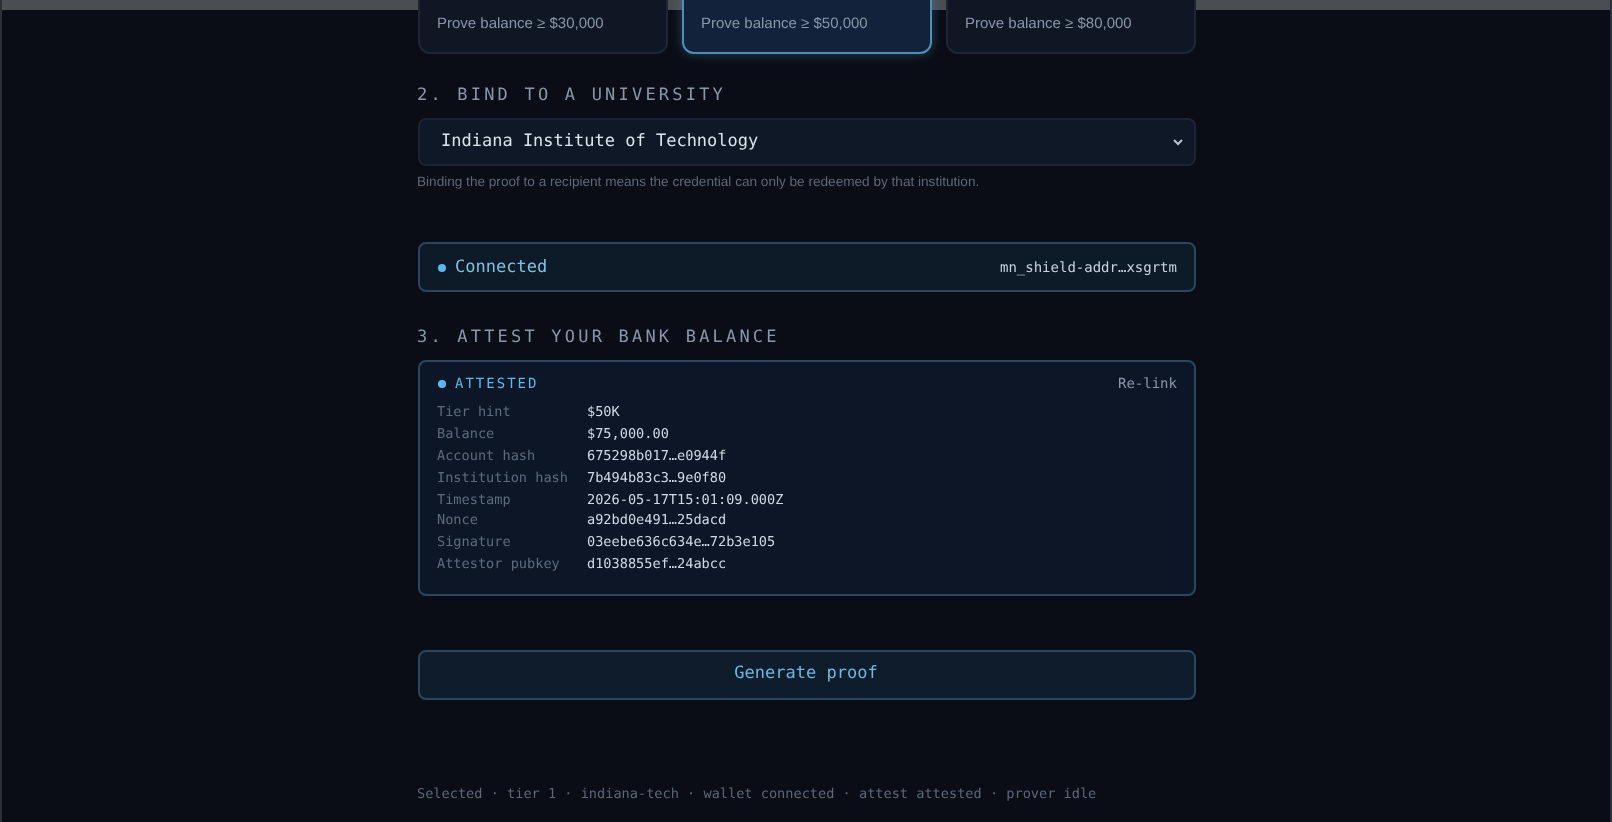 The image size is (1612, 822). Describe the element at coordinates (573, 96) in the screenshot. I see `section-heading: 2. BIND TO A UNIVERSITY` at that location.